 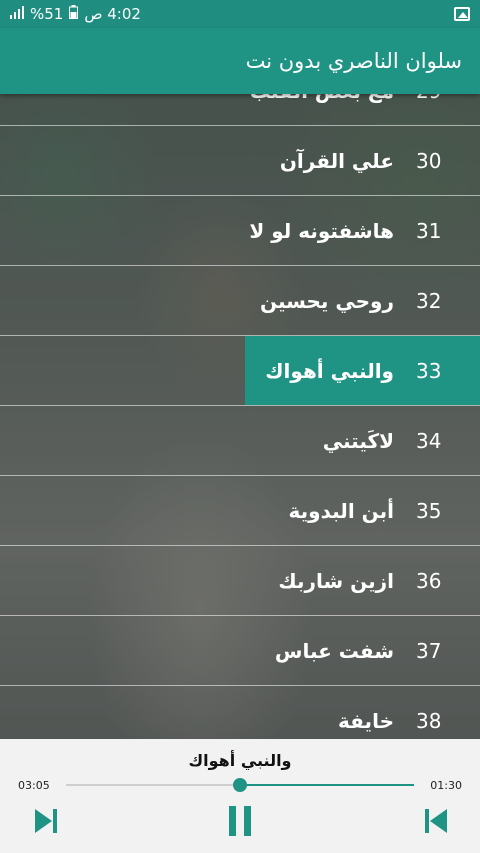 I want to click on song-item: هاشفتونه لو لا 31, so click(x=240, y=231).